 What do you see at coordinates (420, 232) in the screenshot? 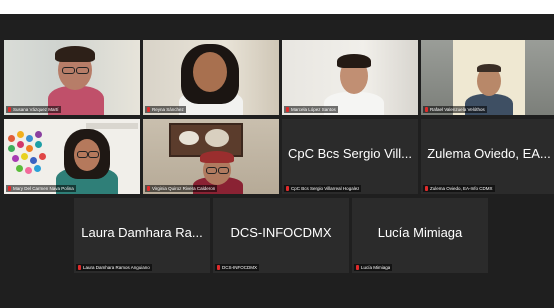
I see `participant-display-name: Lucía Mimiaga` at bounding box center [420, 232].